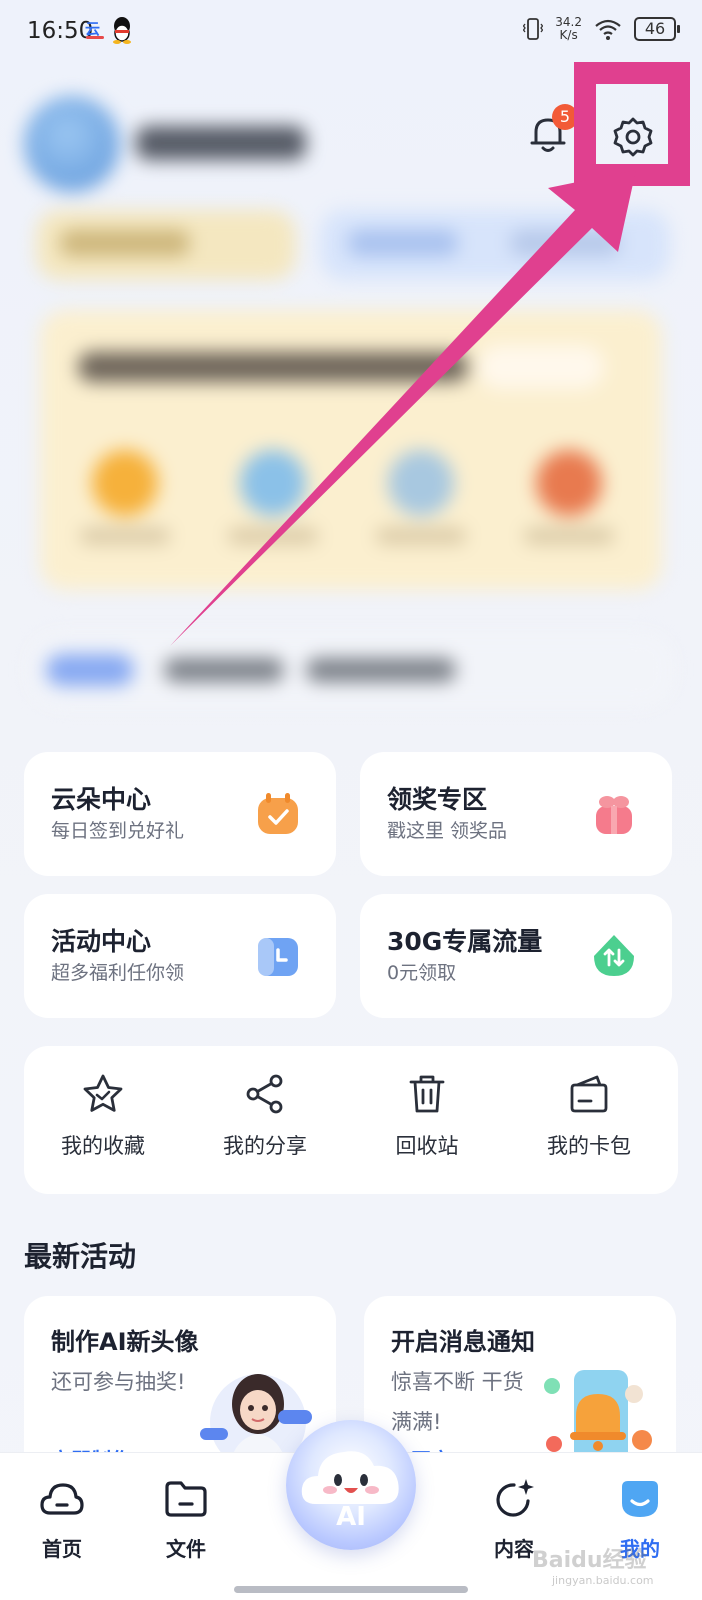 This screenshot has width=702, height=1600. Describe the element at coordinates (278, 957) in the screenshot. I see `clock-calendar-icon` at that location.